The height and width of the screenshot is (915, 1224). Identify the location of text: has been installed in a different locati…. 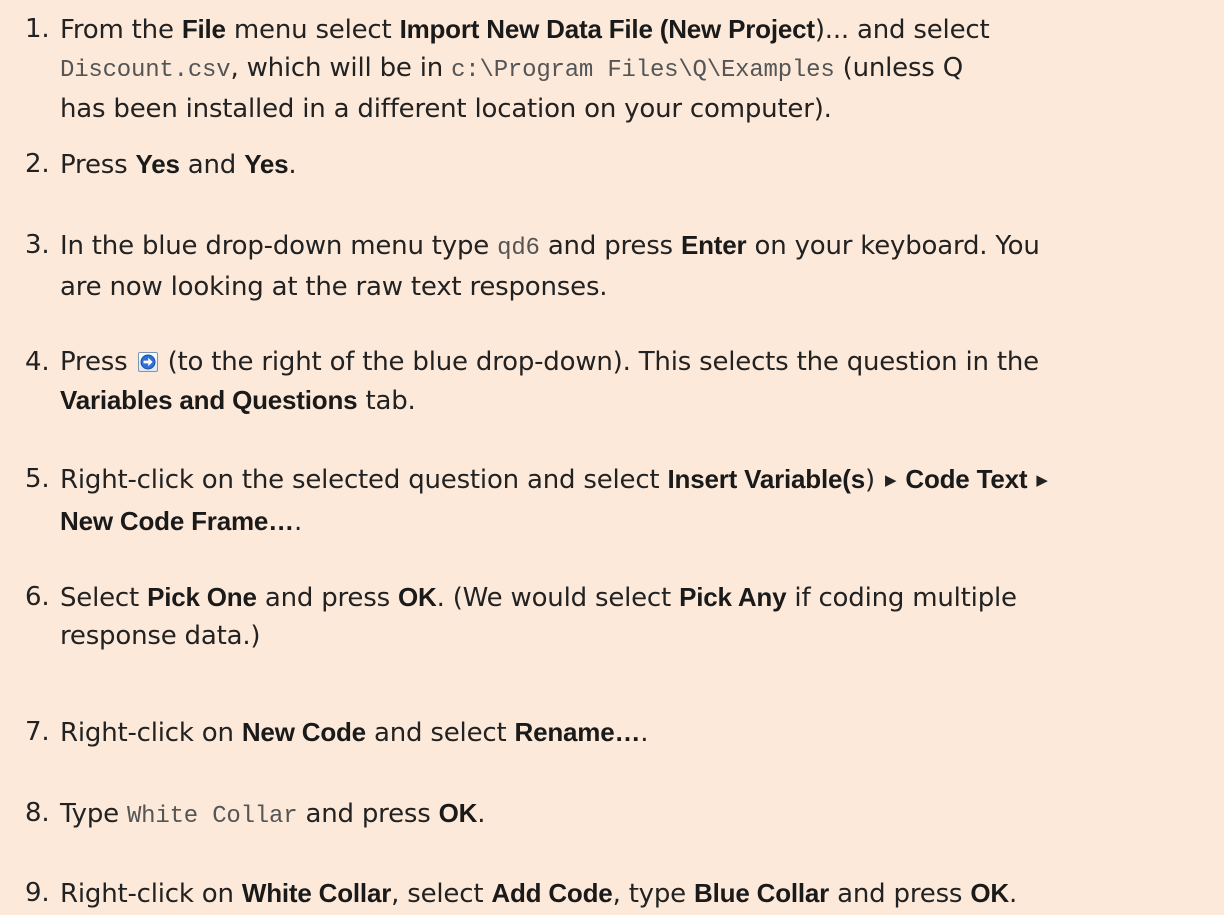
(446, 109).